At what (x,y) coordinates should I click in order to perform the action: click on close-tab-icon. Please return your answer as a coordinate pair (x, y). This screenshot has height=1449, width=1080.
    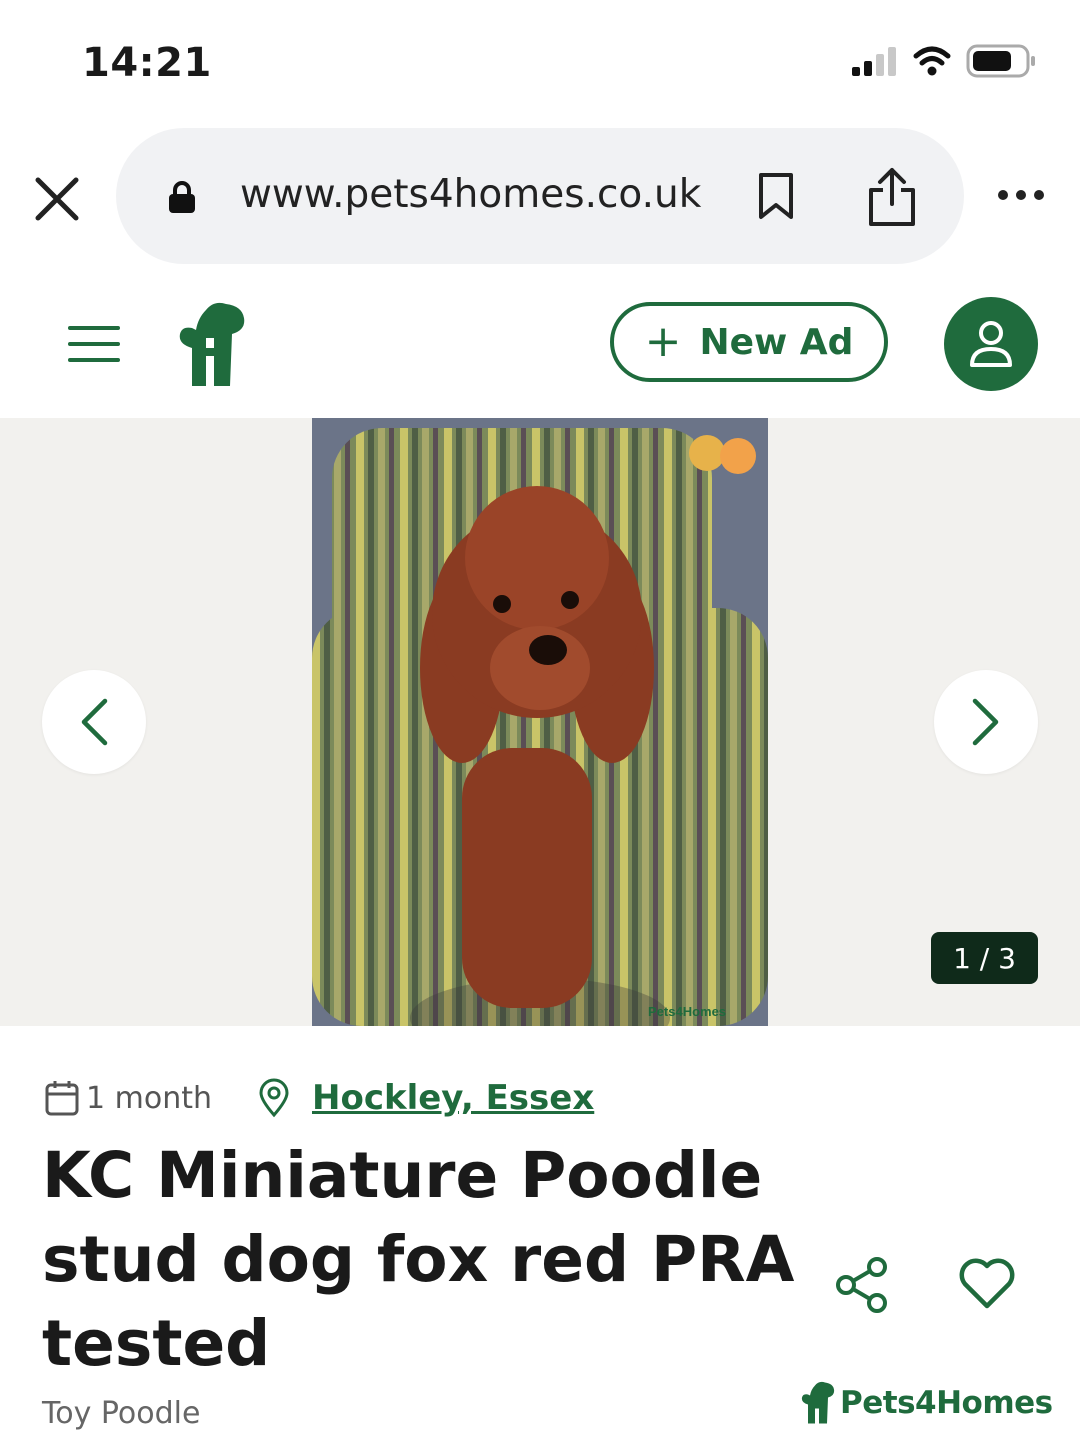
    Looking at the image, I should click on (57, 199).